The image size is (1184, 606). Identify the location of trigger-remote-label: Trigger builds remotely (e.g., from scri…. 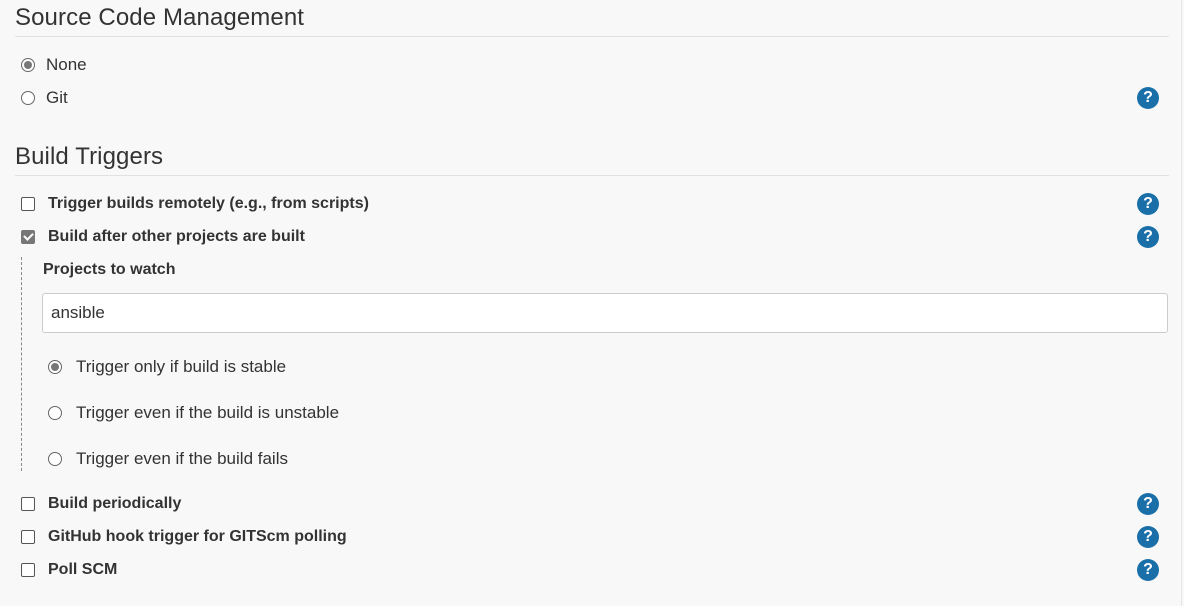
(208, 204).